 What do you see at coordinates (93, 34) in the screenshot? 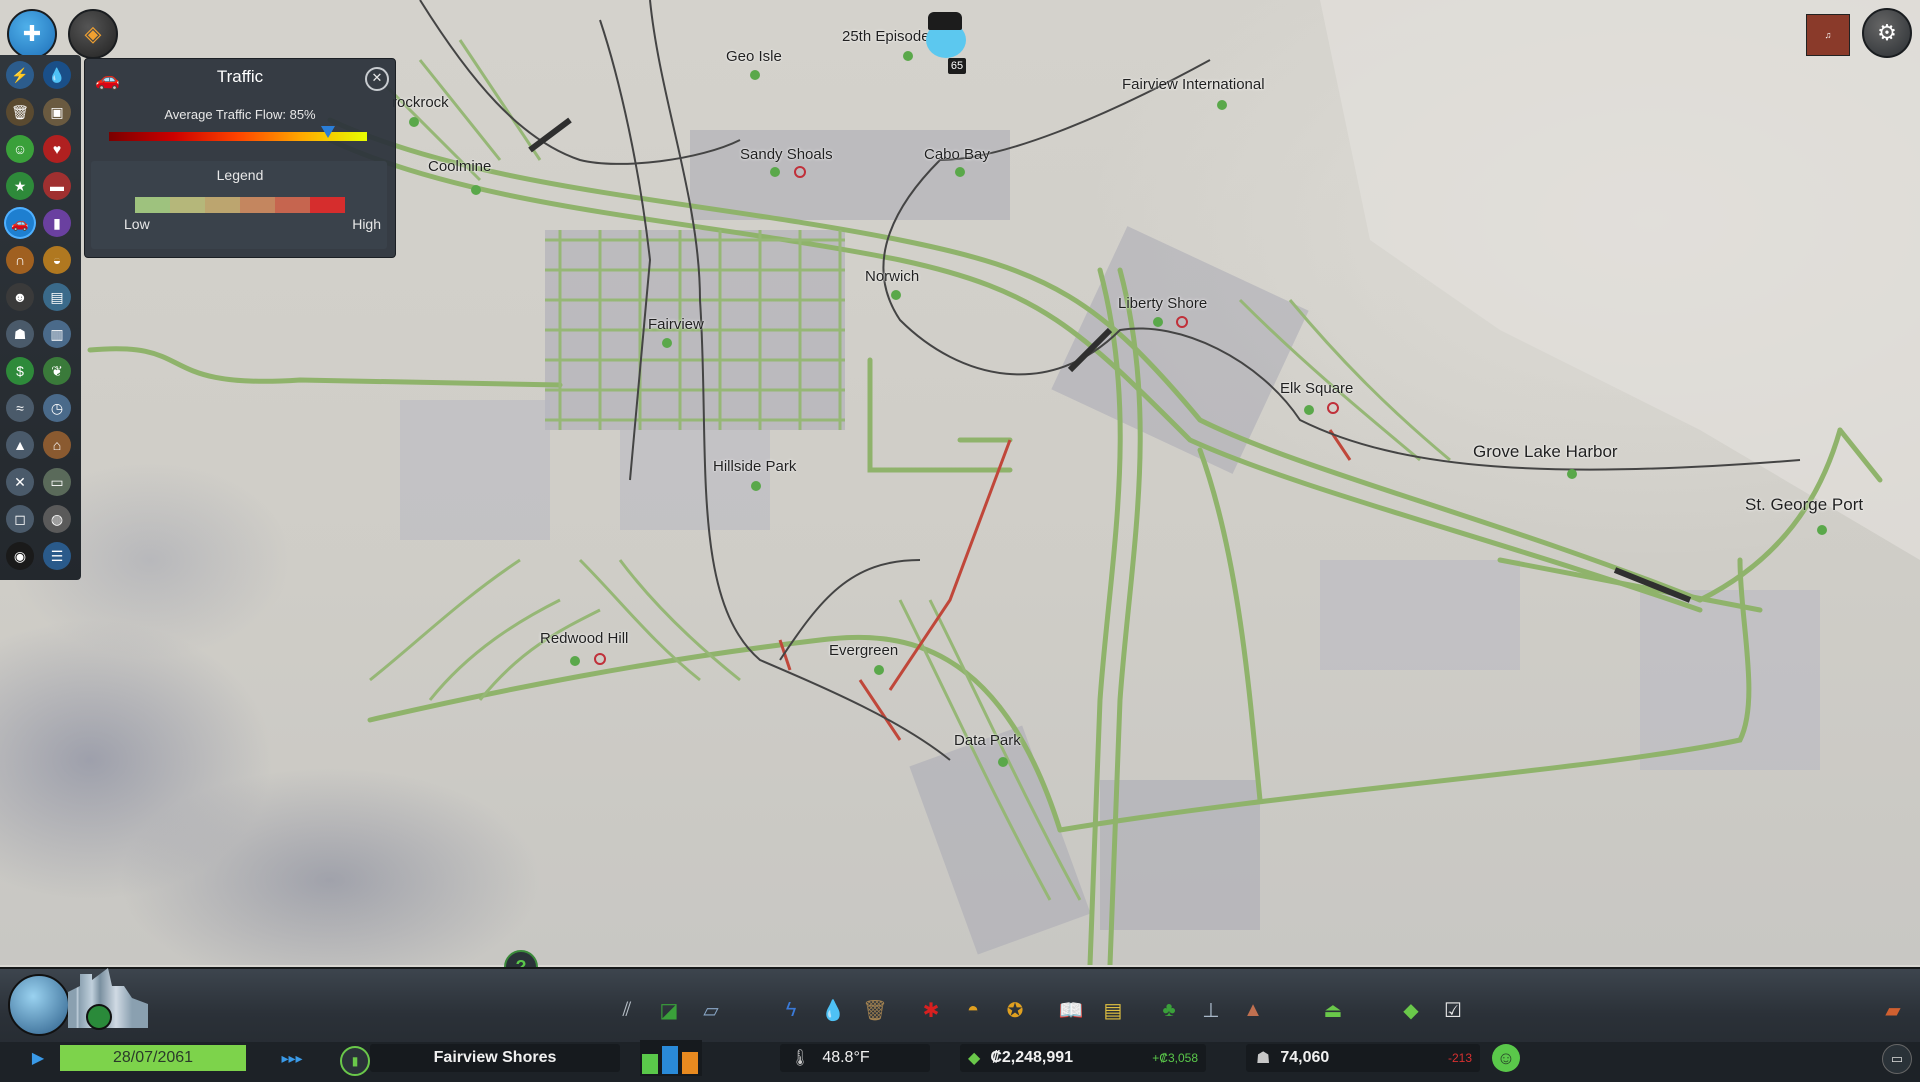
I see `road-tool-button: ◈` at bounding box center [93, 34].